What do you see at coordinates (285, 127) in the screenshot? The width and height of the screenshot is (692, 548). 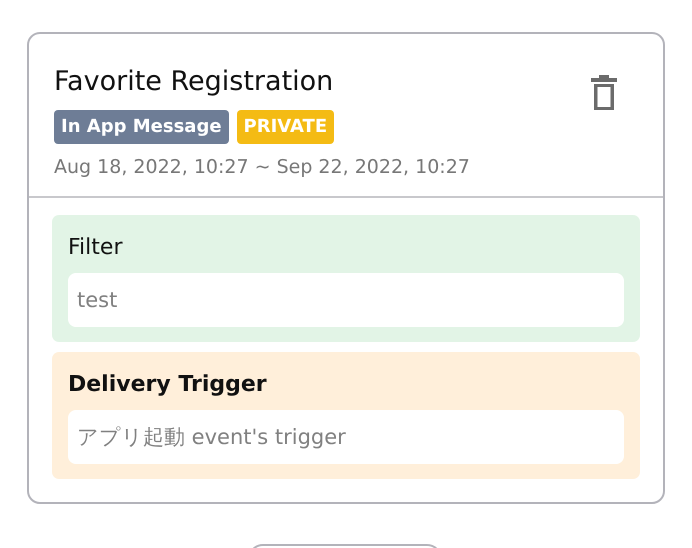 I see `tag: PRIVATE` at bounding box center [285, 127].